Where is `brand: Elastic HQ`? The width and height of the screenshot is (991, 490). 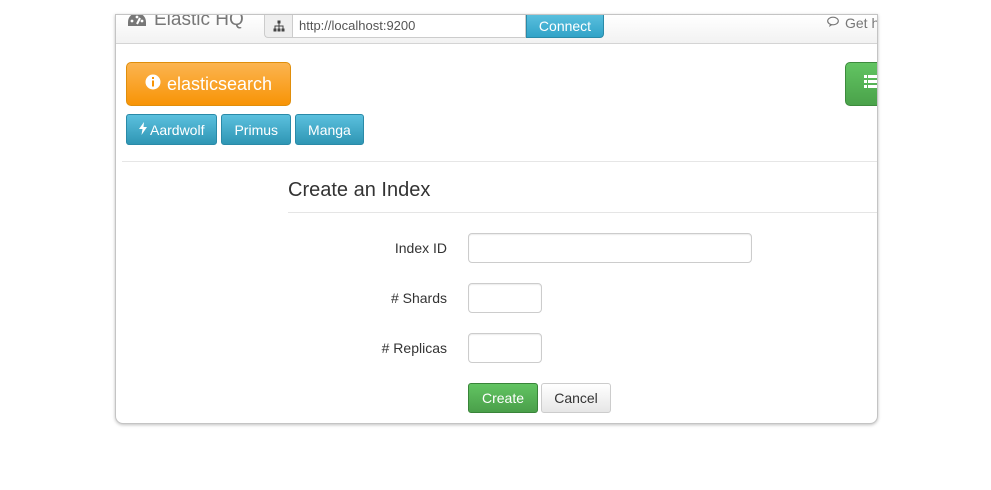 brand: Elastic HQ is located at coordinates (185, 22).